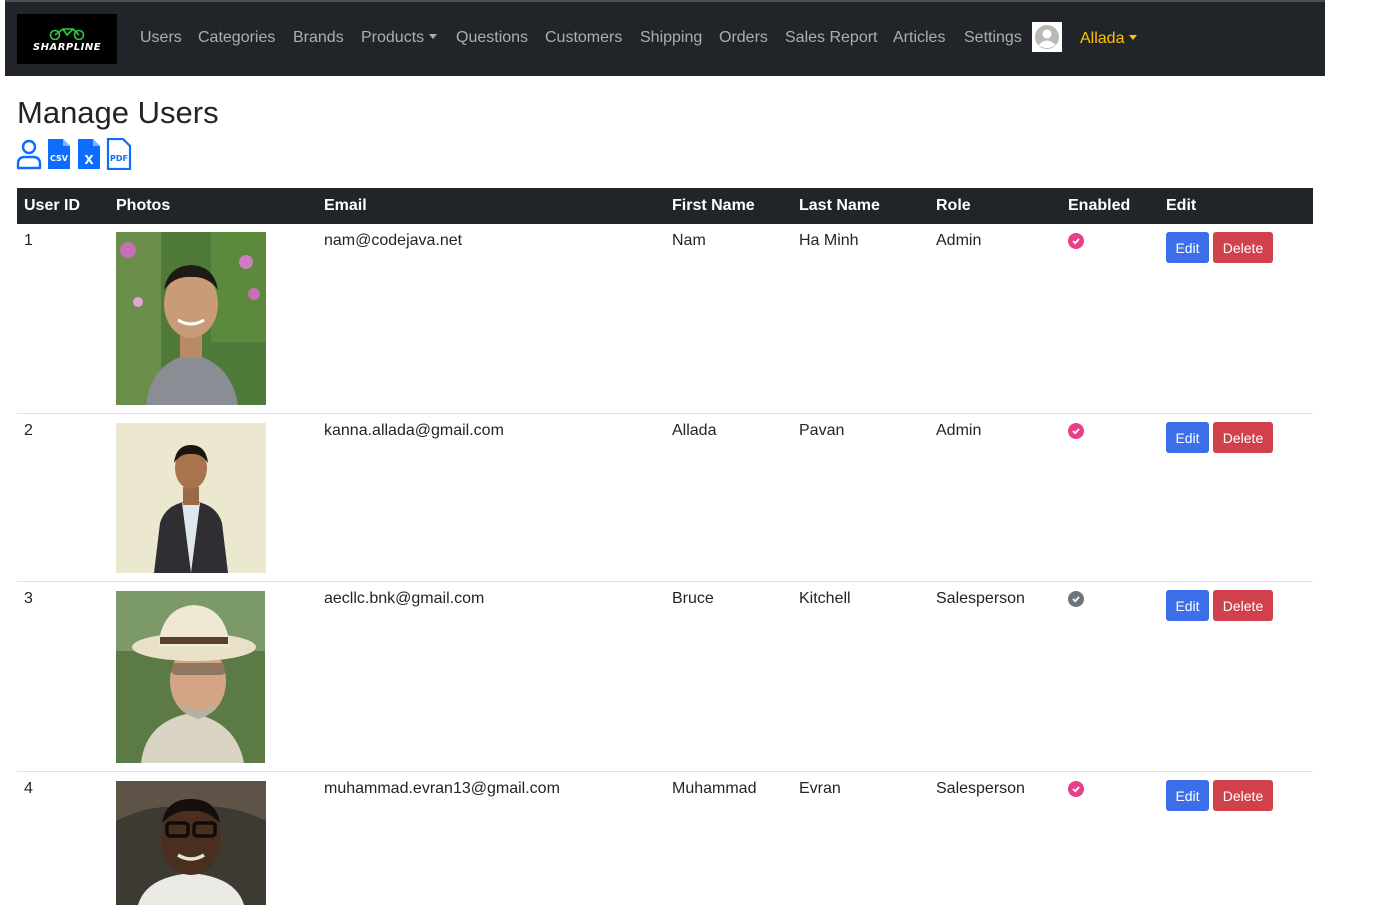  Describe the element at coordinates (52, 206) in the screenshot. I see `header-user-id: User ID` at that location.